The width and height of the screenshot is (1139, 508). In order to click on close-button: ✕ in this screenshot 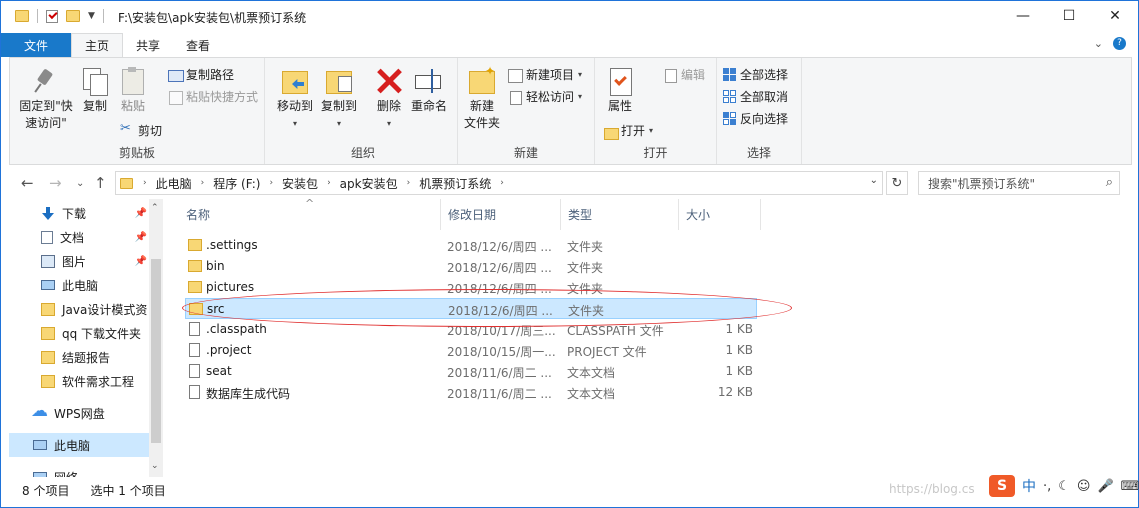, I will do `click(1115, 16)`.